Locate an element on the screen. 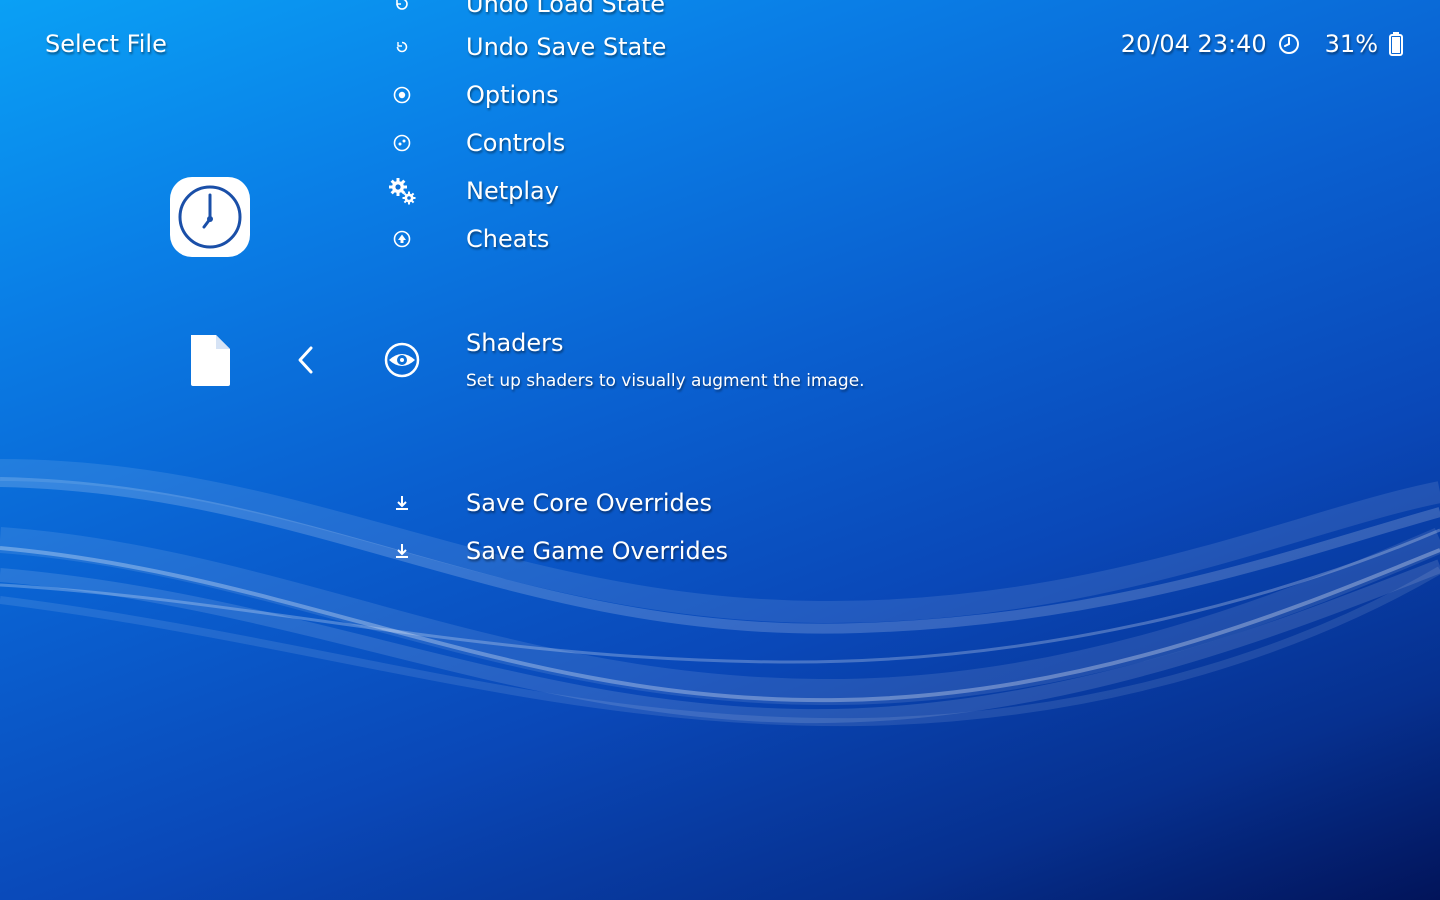 The image size is (1440, 900). menu-item-cheats: Cheats is located at coordinates (670, 239).